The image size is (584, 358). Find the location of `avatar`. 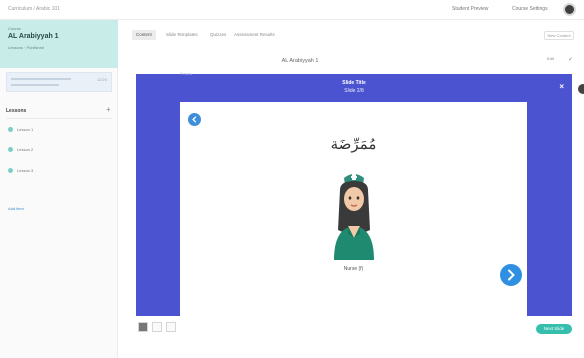

avatar is located at coordinates (569, 9).